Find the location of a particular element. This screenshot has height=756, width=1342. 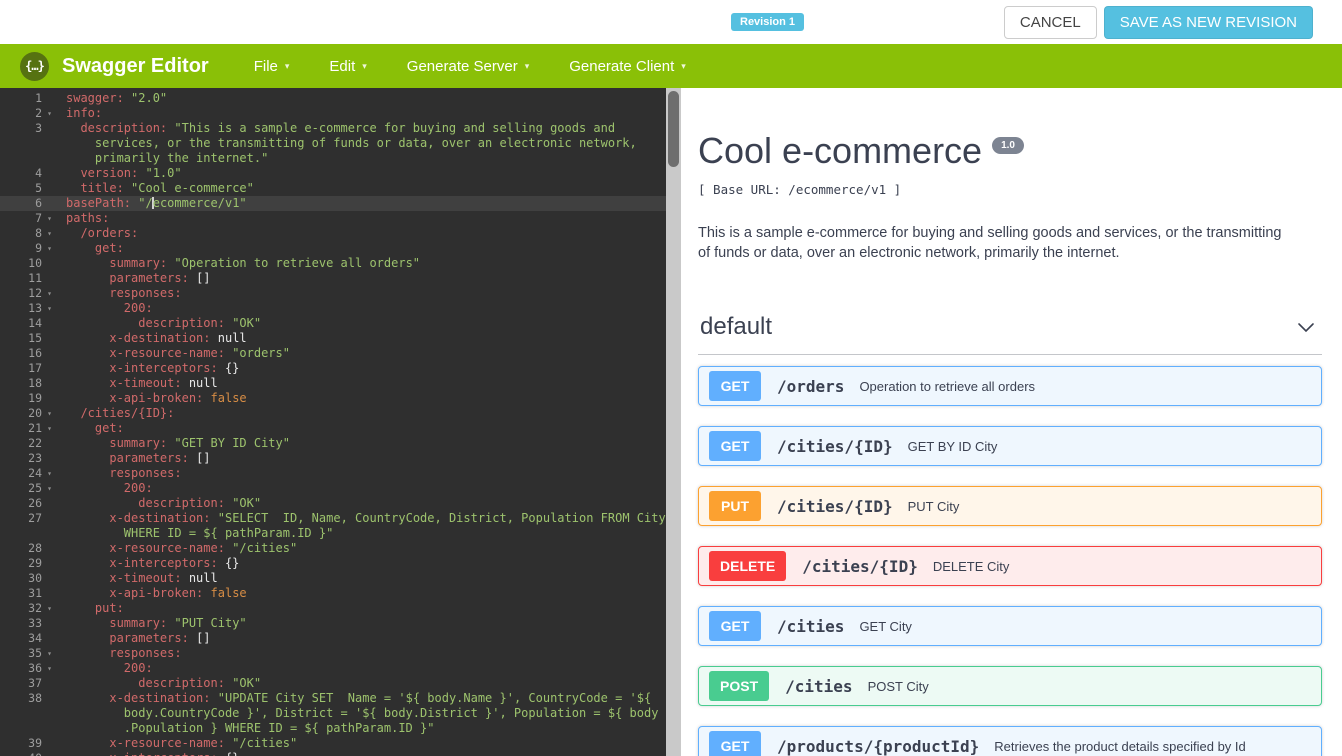

editor-line-23: 23 parameters: [] is located at coordinates (333, 458).